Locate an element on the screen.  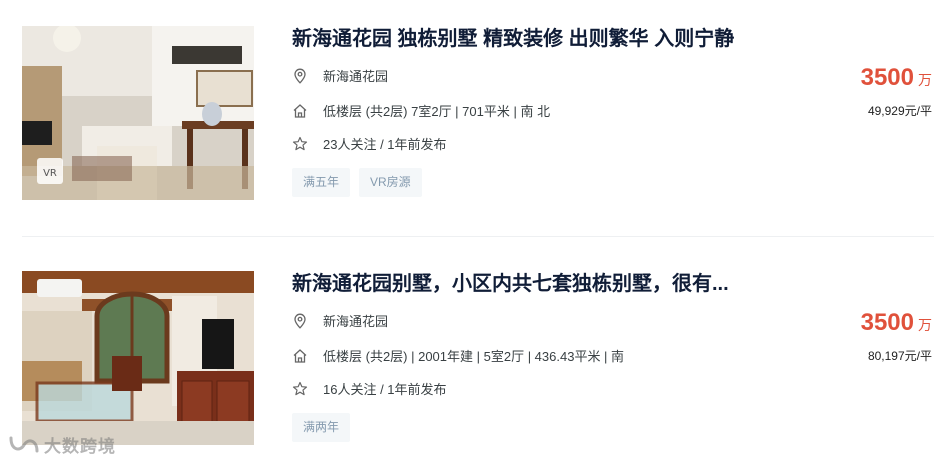
listing-title: 新海通花园 独栋别墅 精致装修 出则繁华 入则宁静 is located at coordinates (513, 39).